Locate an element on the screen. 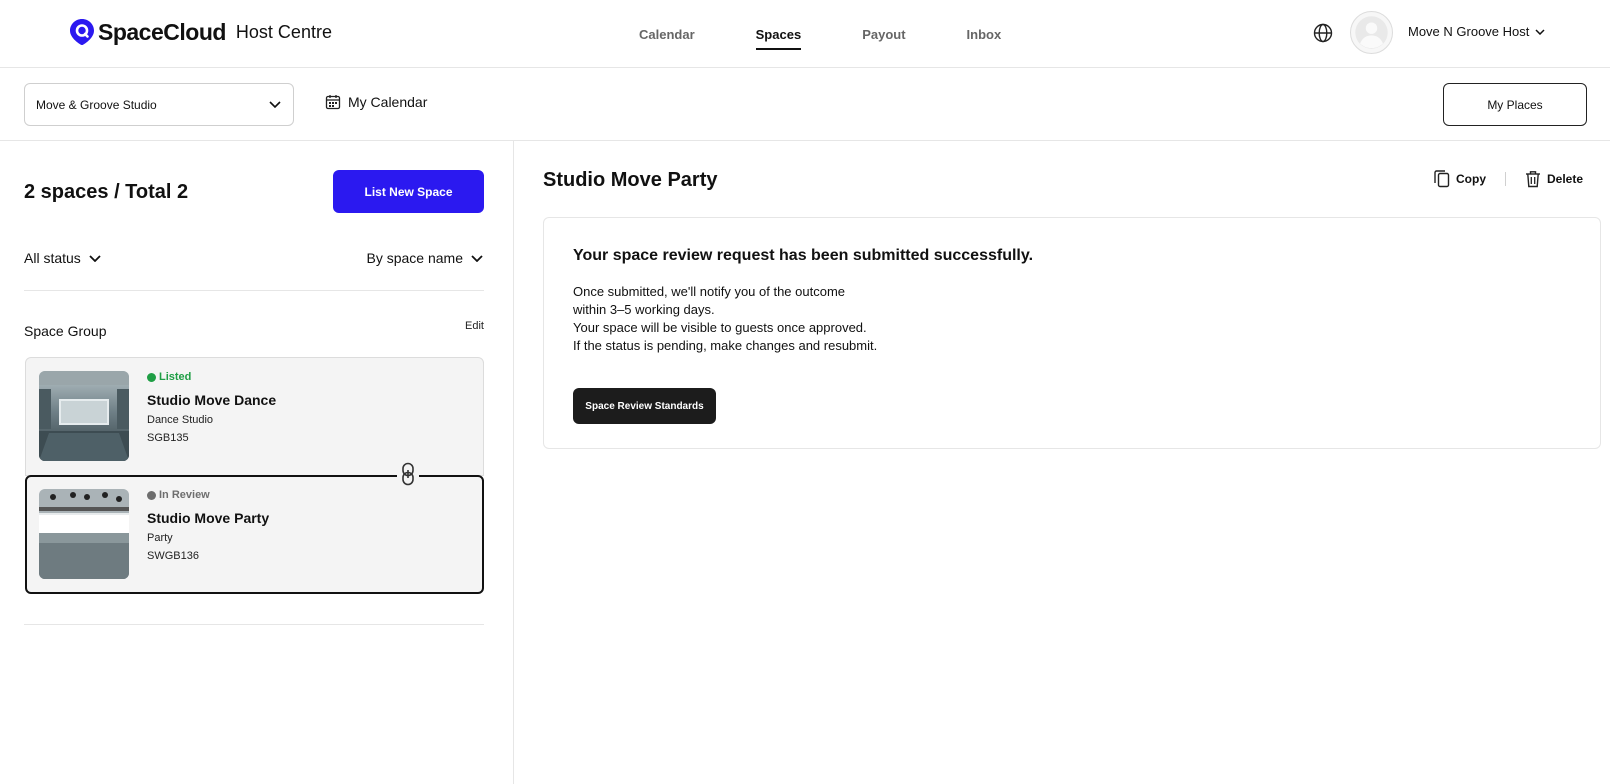  space-detail-title: Studio Move Party is located at coordinates (630, 180).